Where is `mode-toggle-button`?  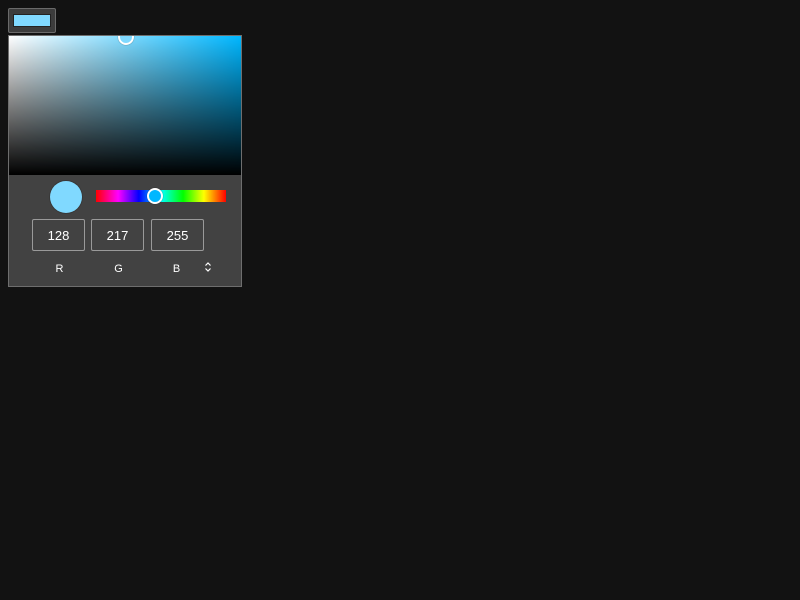 mode-toggle-button is located at coordinates (208, 267).